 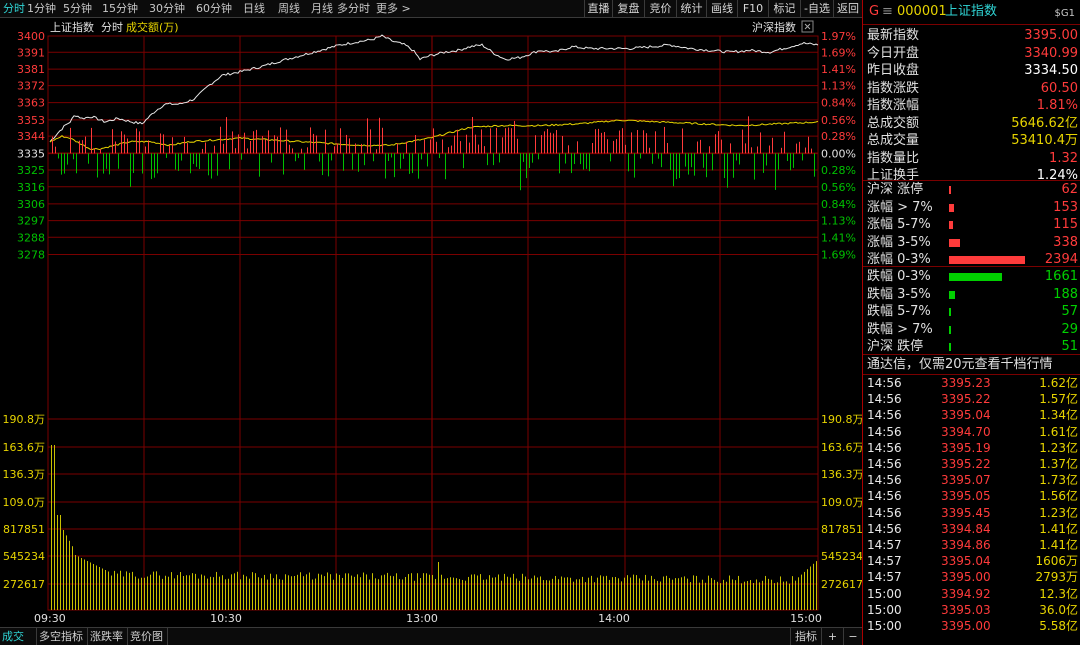 I want to click on tick-row: 14:56 3395.05 1.56亿, so click(x=971, y=496).